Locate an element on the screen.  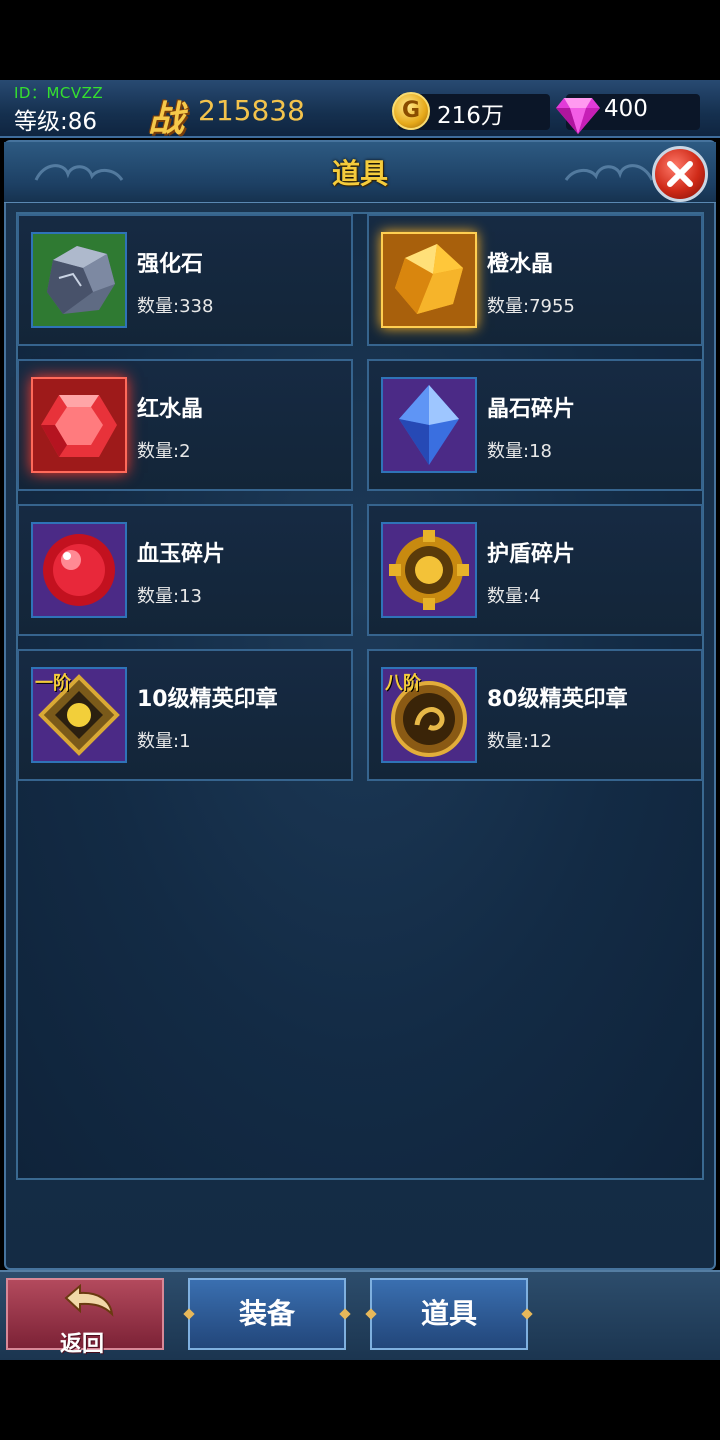
item-card: 强化石 数量:338 is located at coordinates (185, 280).